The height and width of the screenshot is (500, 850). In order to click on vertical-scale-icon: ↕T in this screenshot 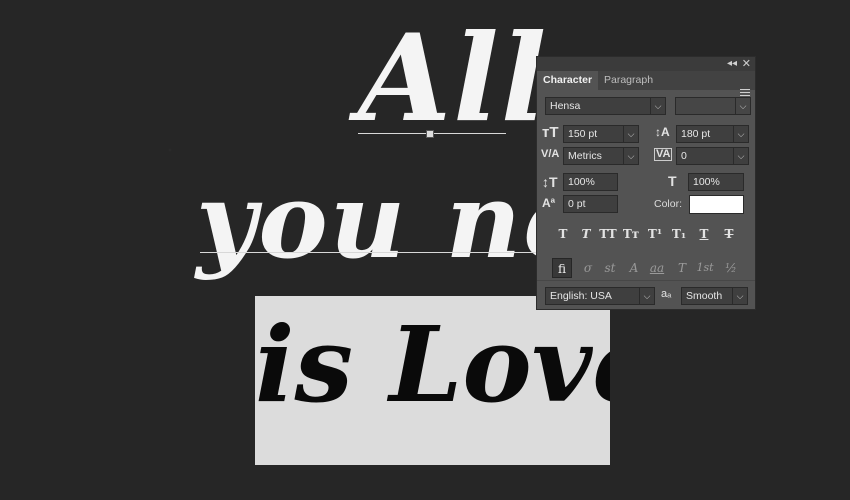, I will do `click(550, 182)`.